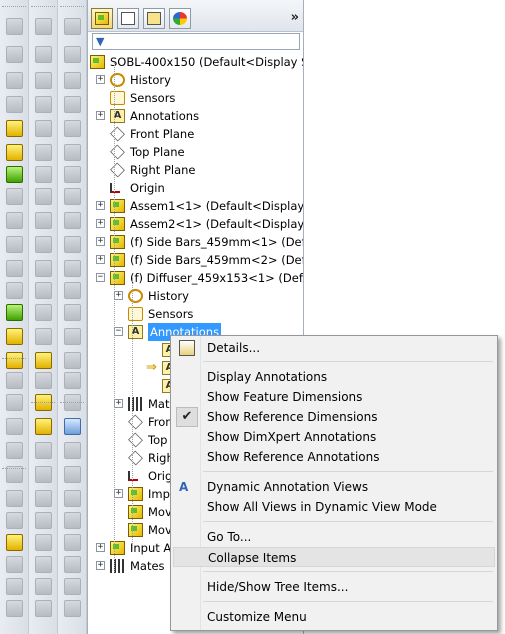  What do you see at coordinates (334, 437) in the screenshot?
I see `show-dimxpert-annotations-menu-item: Show DimXpert Annotations` at bounding box center [334, 437].